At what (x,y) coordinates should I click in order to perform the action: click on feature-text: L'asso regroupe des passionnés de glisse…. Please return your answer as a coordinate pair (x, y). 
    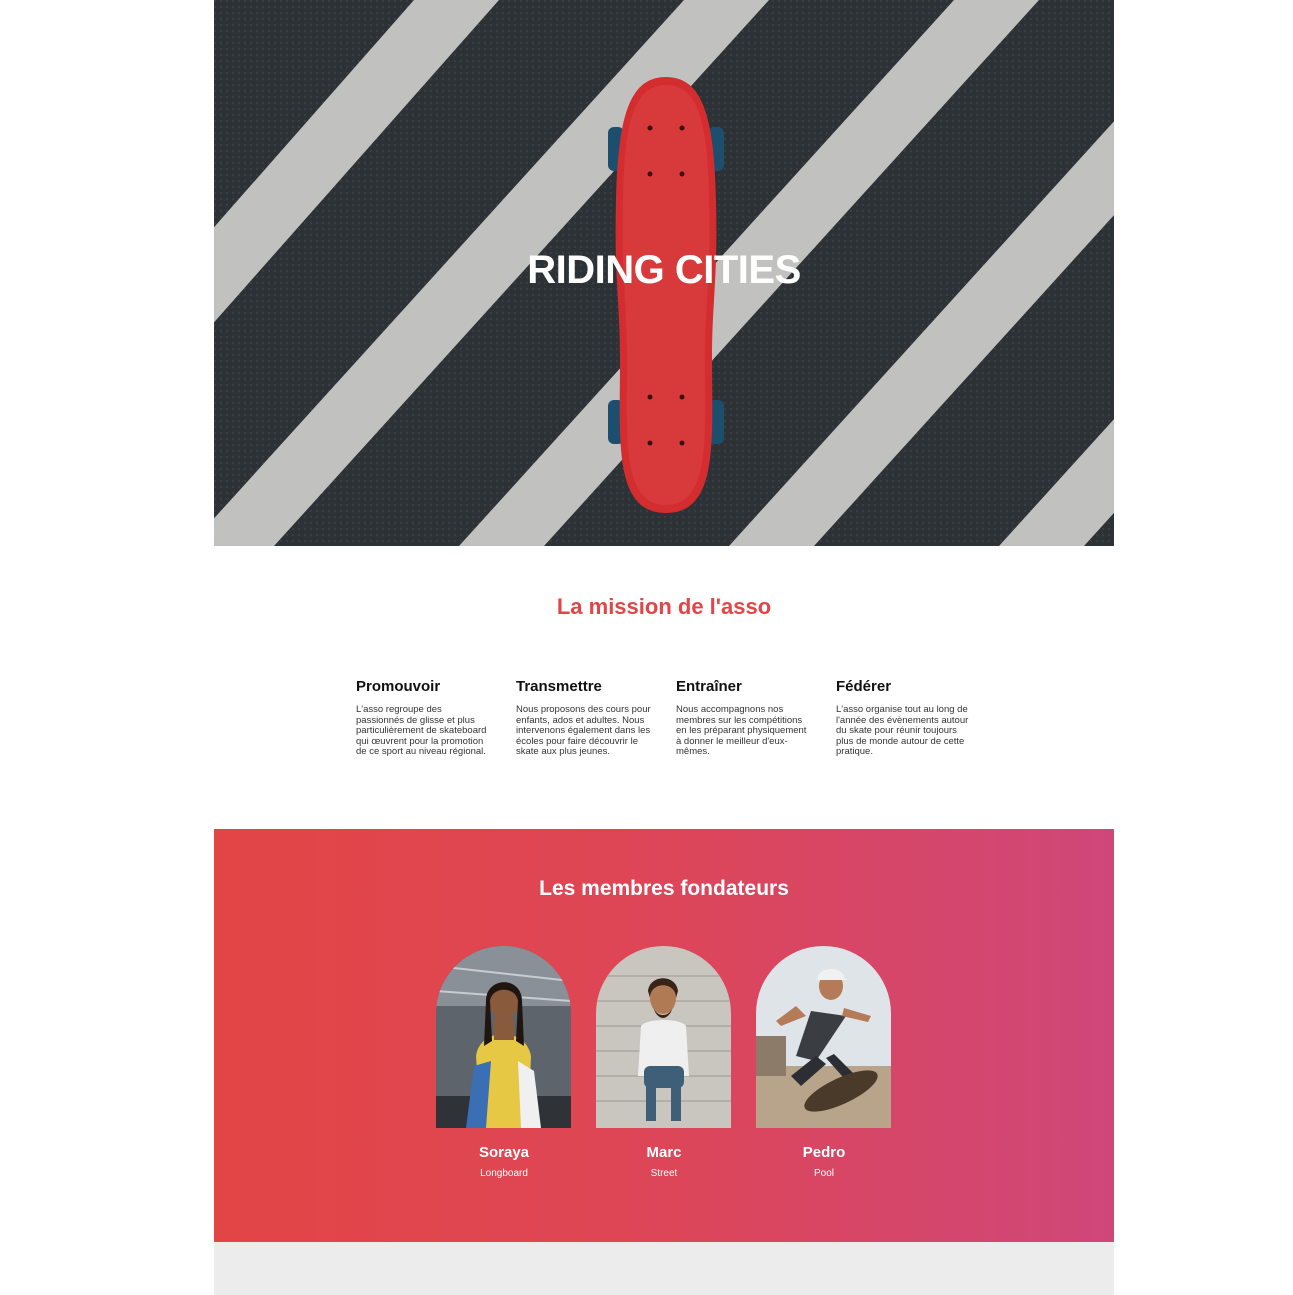
    Looking at the image, I should click on (421, 730).